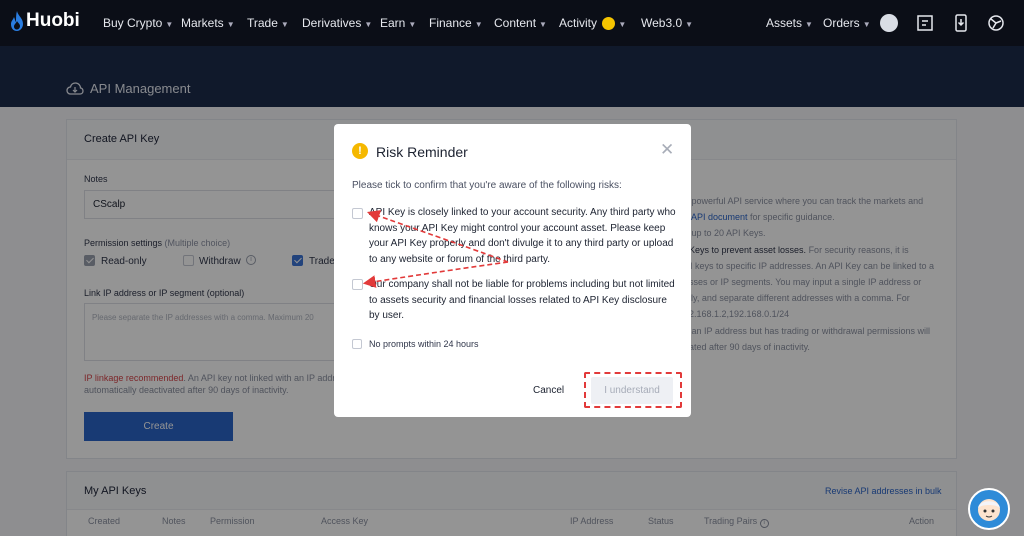  I want to click on support-chat-icon, so click(989, 509).